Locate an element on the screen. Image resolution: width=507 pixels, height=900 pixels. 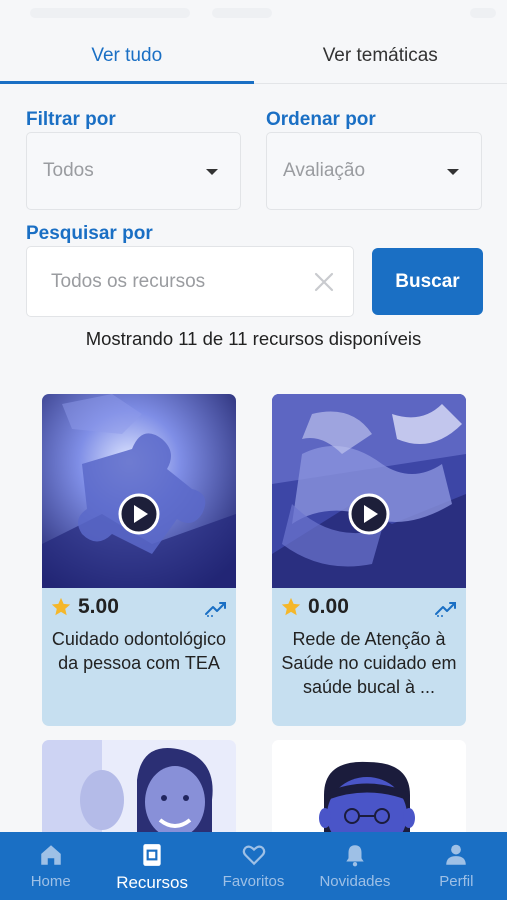
search-input is located at coordinates (176, 281).